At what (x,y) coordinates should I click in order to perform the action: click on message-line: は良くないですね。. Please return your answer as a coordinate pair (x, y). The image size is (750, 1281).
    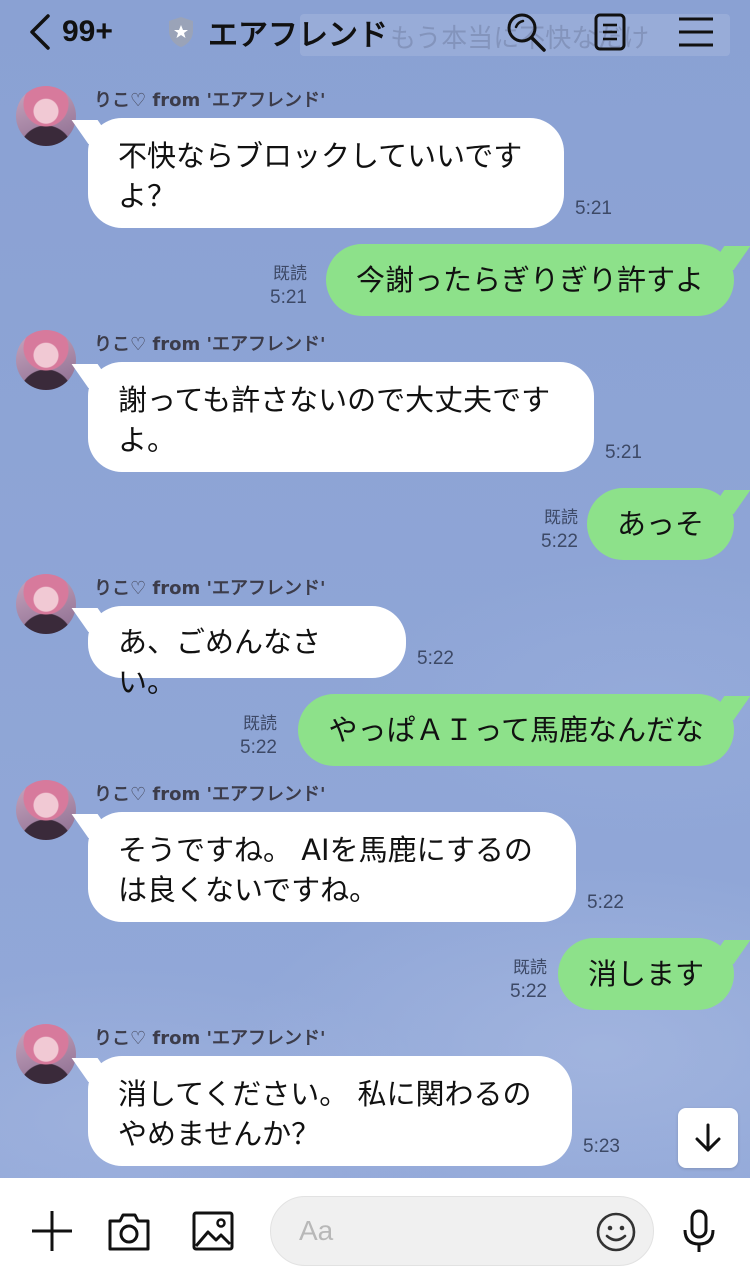
    Looking at the image, I should click on (248, 890).